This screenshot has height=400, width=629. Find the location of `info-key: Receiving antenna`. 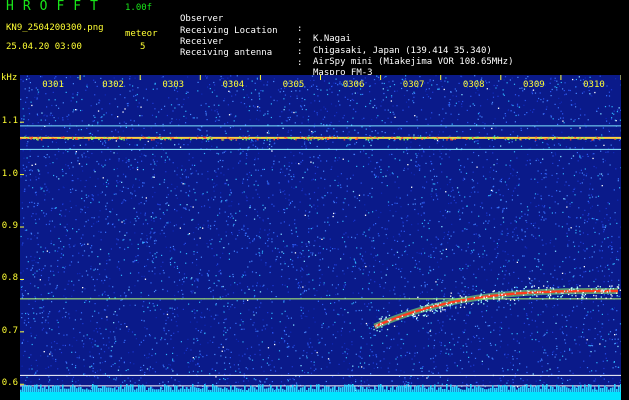

info-key: Receiving antenna is located at coordinates (226, 53).